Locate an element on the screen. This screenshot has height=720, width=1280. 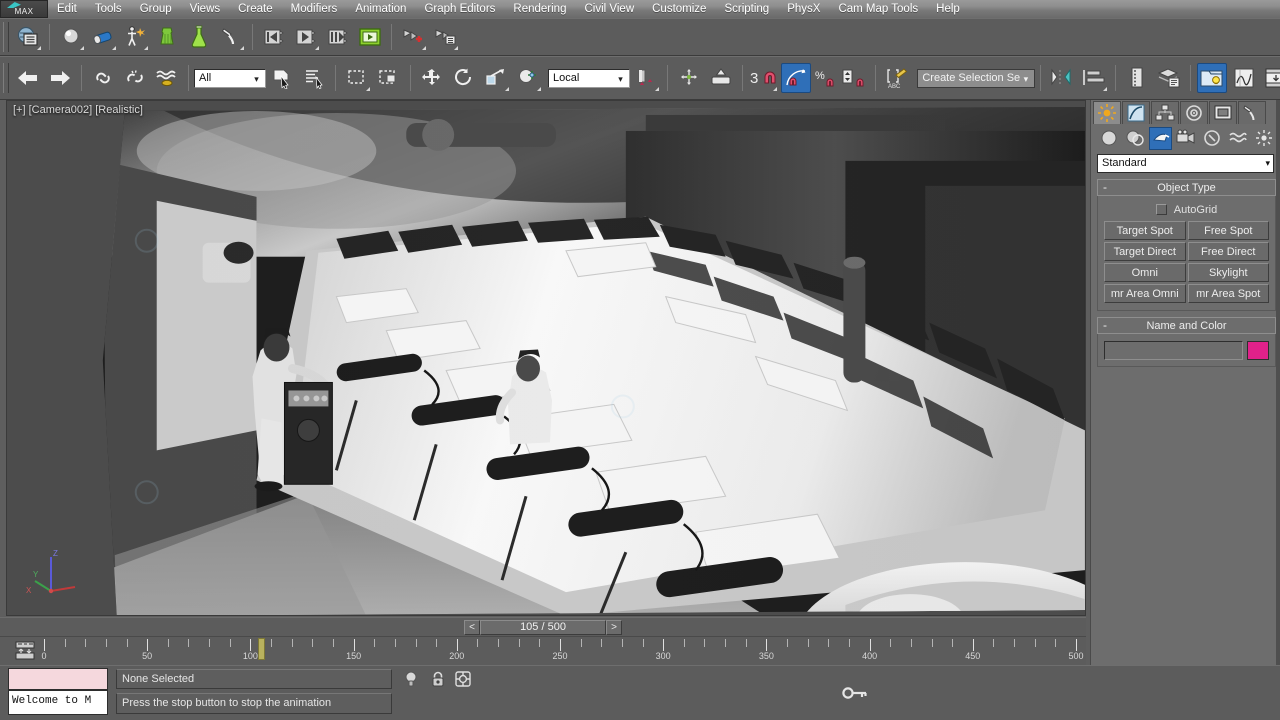
menu-item-group: Group is located at coordinates (156, 9).